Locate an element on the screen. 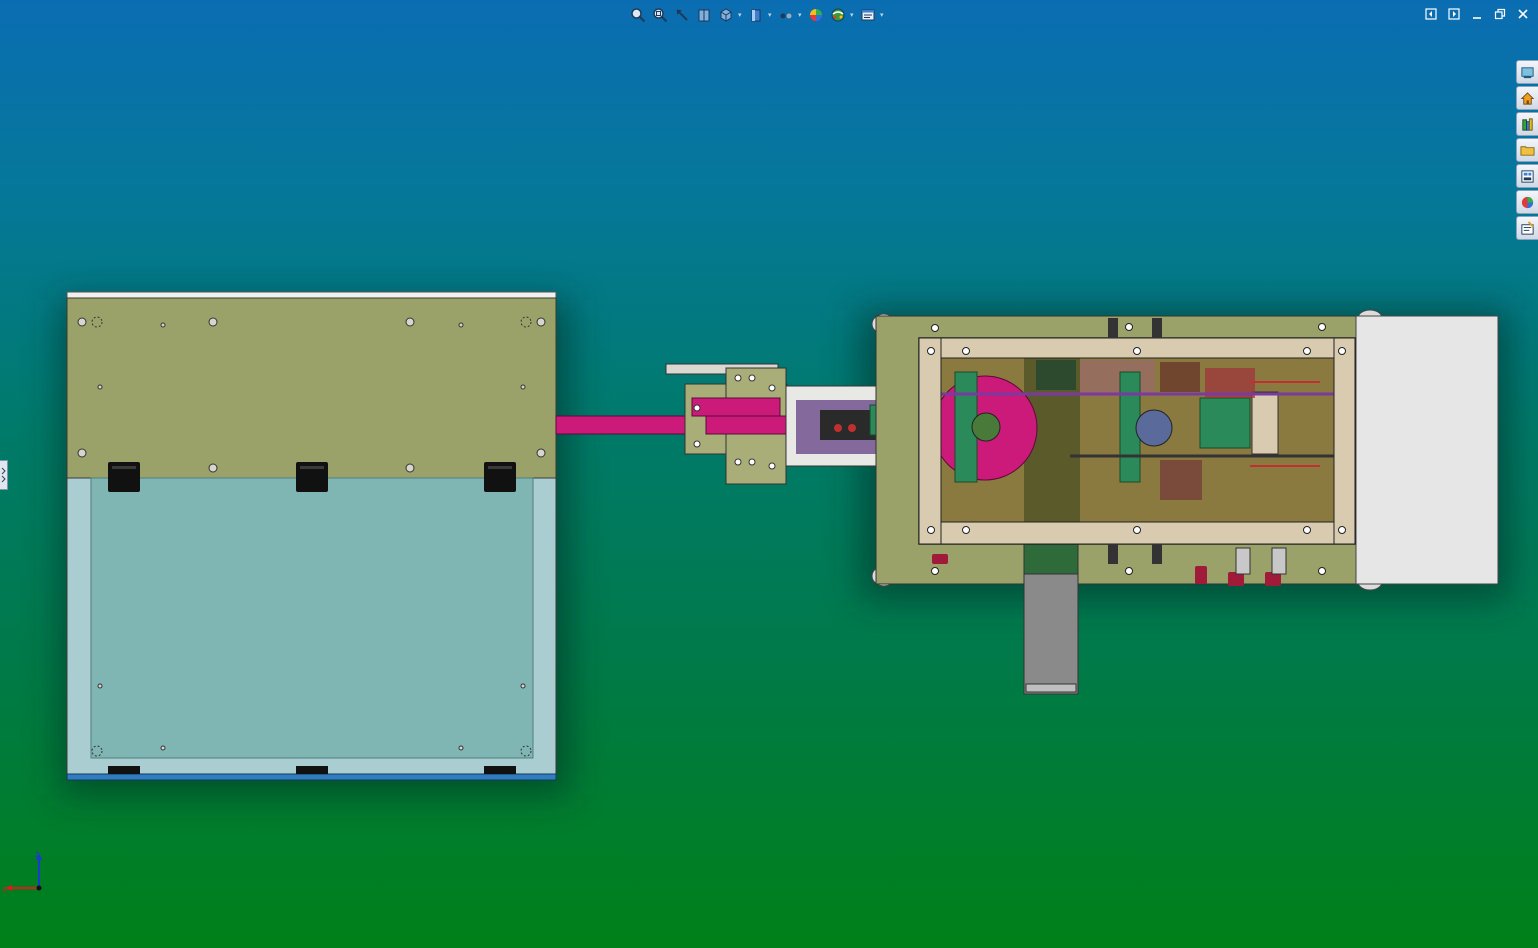 The width and height of the screenshot is (1538, 948). design-library-icon is located at coordinates (1527, 124).